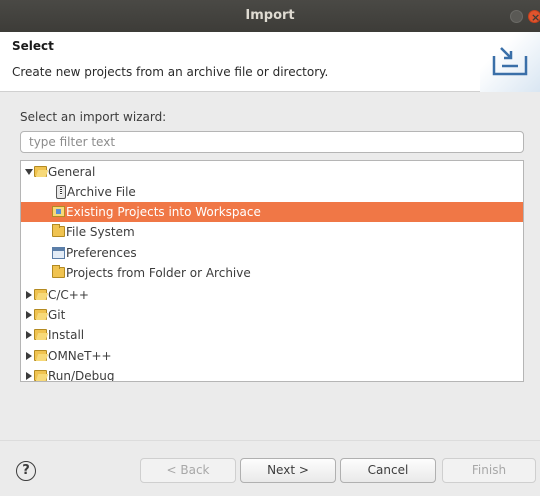 Image resolution: width=540 pixels, height=496 pixels. What do you see at coordinates (58, 211) in the screenshot?
I see `project-icon` at bounding box center [58, 211].